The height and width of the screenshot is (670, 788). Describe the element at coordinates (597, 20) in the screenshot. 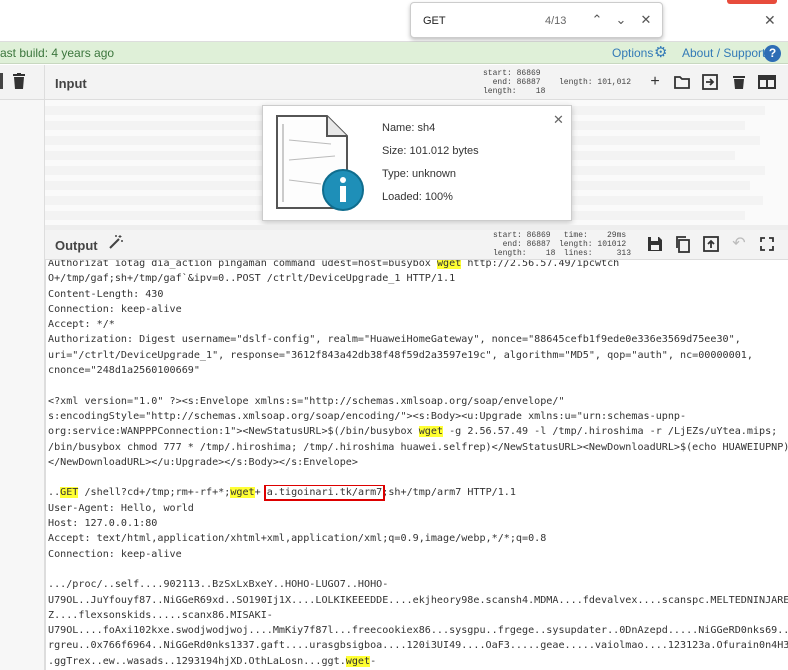

I see `previous-match-icon: ⌃` at that location.